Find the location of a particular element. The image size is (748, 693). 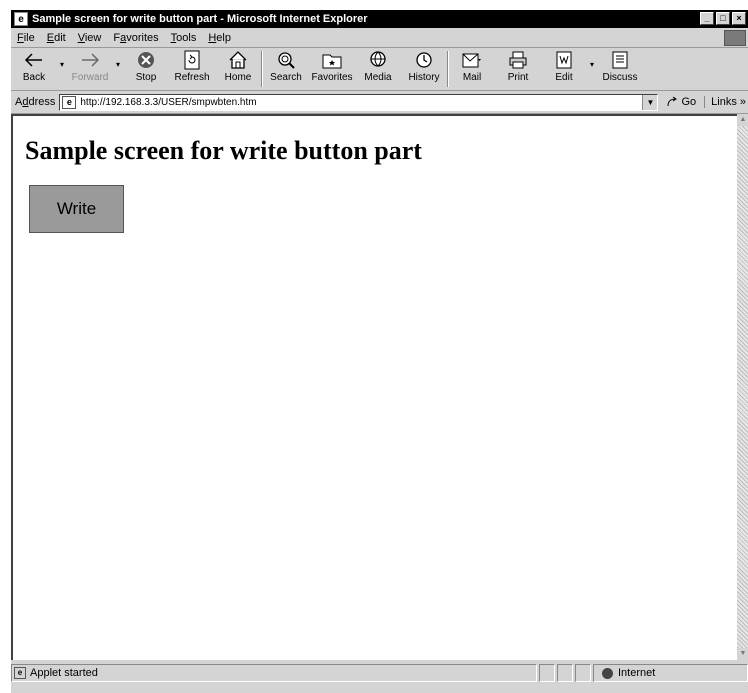

search-icon is located at coordinates (286, 60).